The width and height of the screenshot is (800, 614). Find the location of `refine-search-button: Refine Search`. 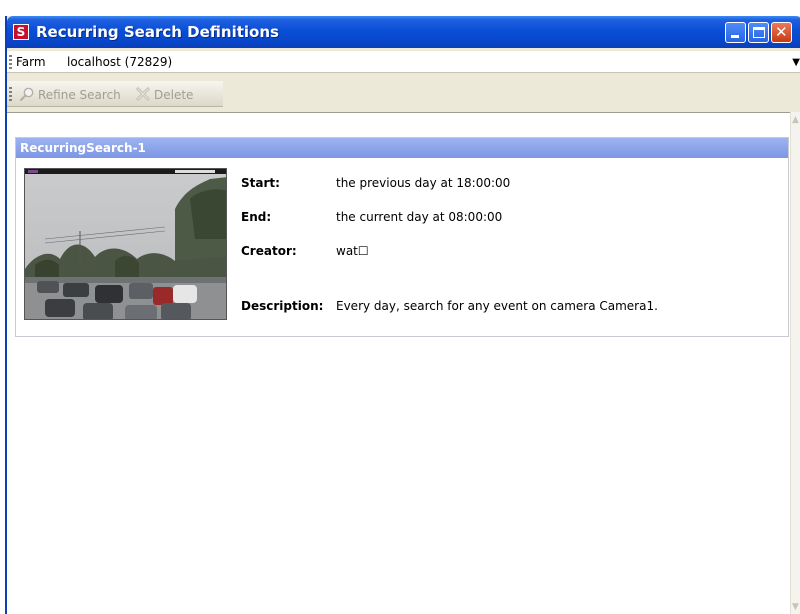

refine-search-button: Refine Search is located at coordinates (70, 95).